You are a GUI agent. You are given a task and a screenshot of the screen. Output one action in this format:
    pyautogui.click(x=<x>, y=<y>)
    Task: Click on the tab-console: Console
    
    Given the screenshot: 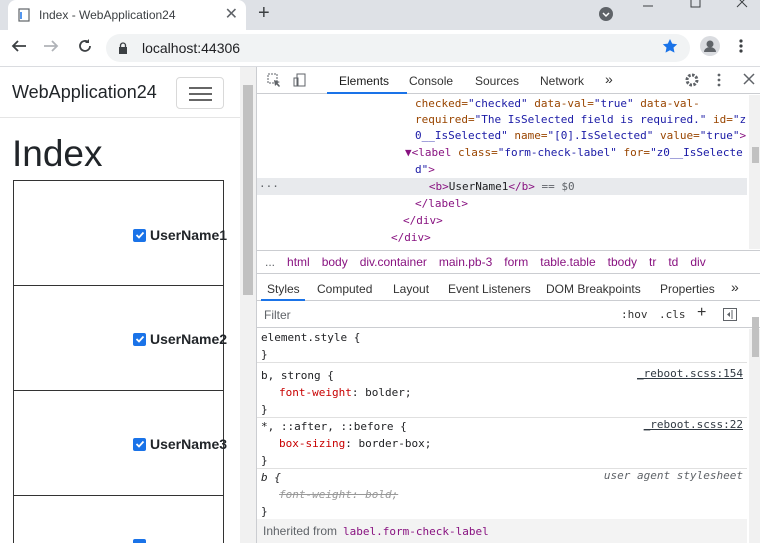 What is the action you would take?
    pyautogui.click(x=431, y=81)
    